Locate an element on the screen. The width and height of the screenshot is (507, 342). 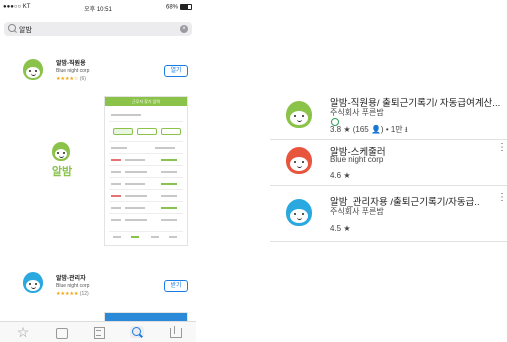
tab-bar: ☆ is located at coordinates (98, 331).